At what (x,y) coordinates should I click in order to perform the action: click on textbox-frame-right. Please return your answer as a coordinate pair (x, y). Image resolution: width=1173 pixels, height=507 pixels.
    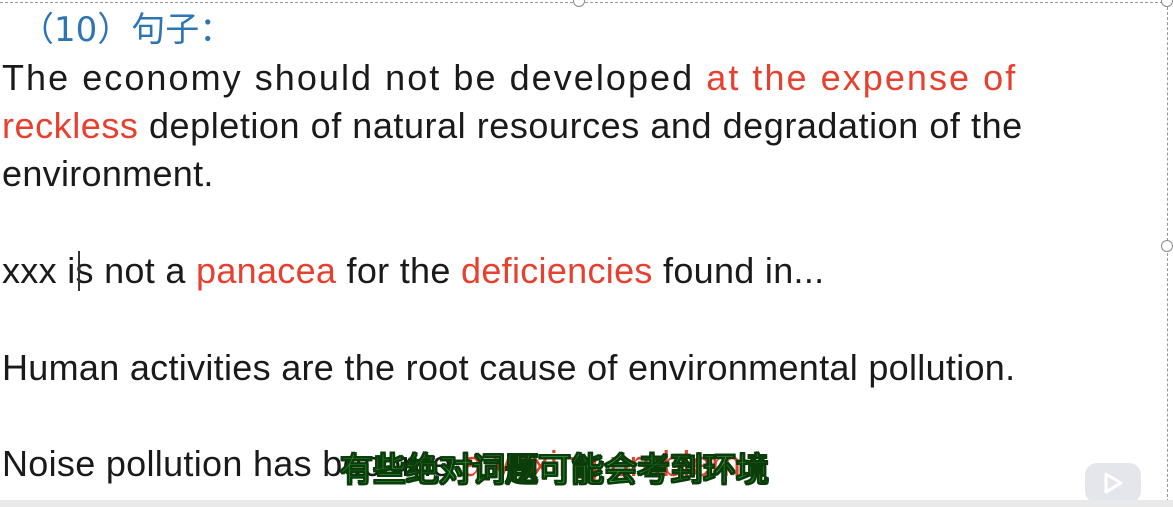
    Looking at the image, I should click on (1167, 252).